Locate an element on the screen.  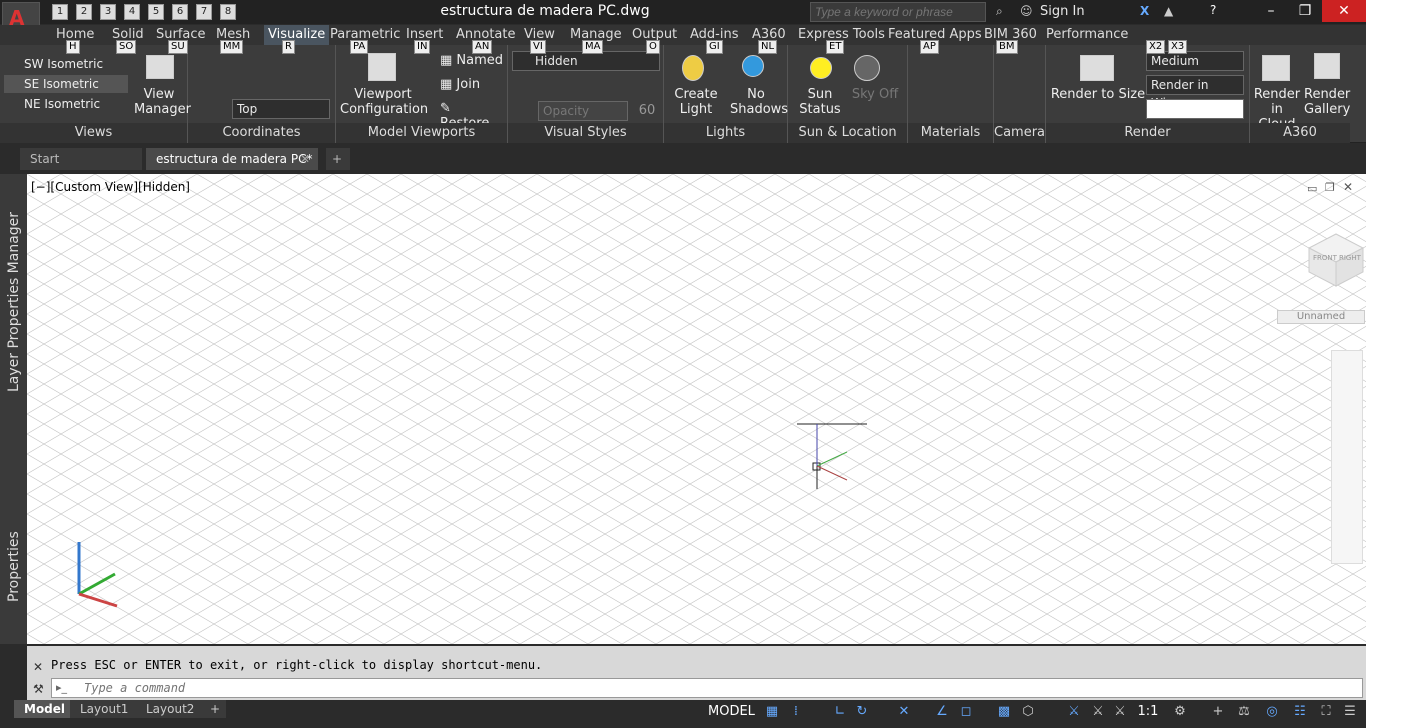
view-ne-isometric: NE Isometric is located at coordinates (66, 104).